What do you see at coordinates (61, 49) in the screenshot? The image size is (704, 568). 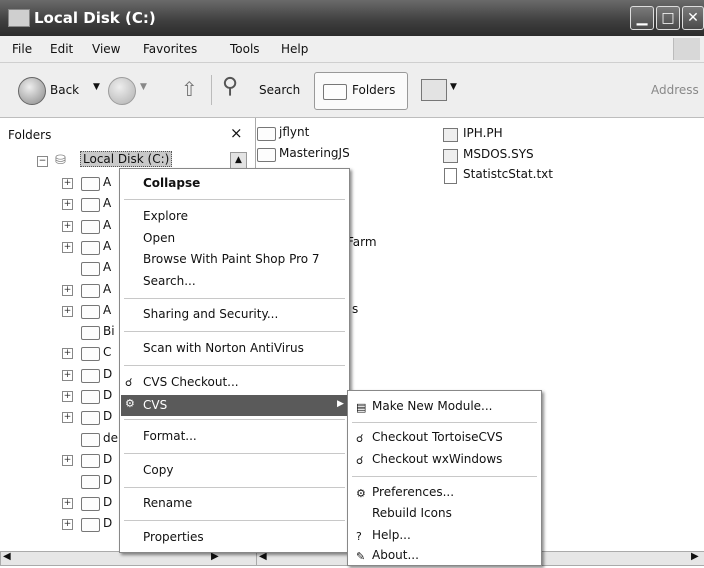 I see `menu-edit: Edit` at bounding box center [61, 49].